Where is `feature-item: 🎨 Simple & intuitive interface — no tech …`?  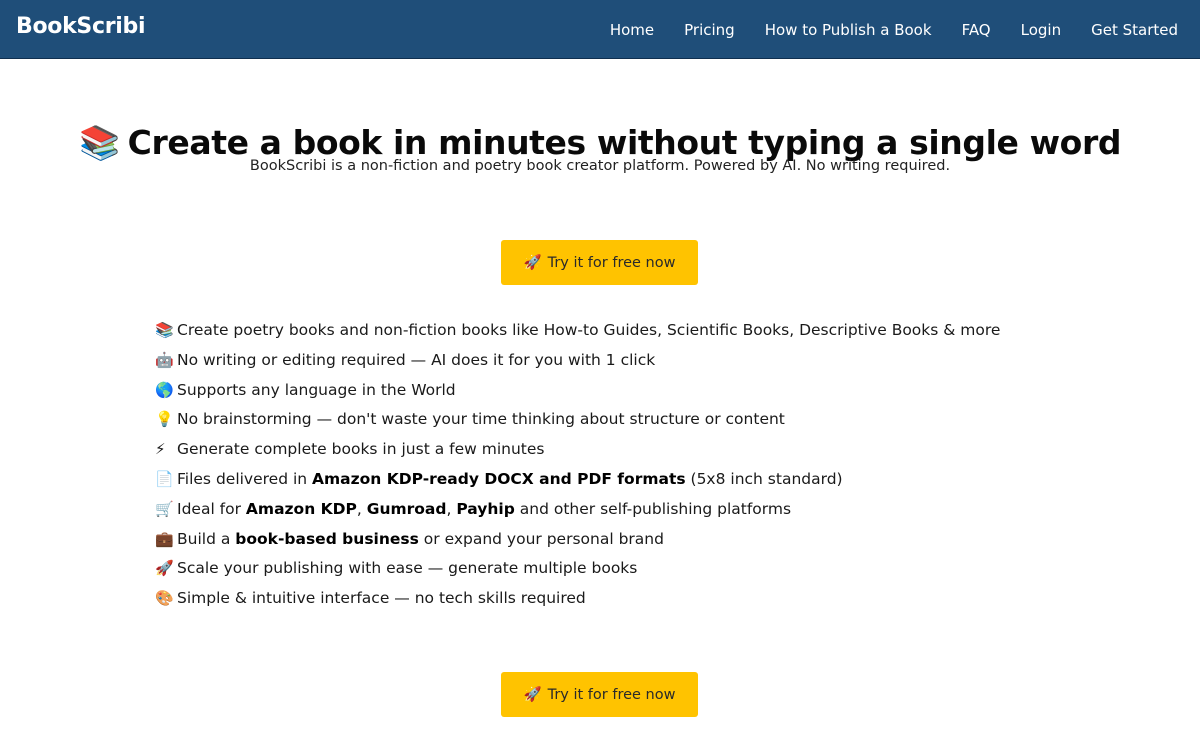 feature-item: 🎨 Simple & intuitive interface — no tech … is located at coordinates (577, 599).